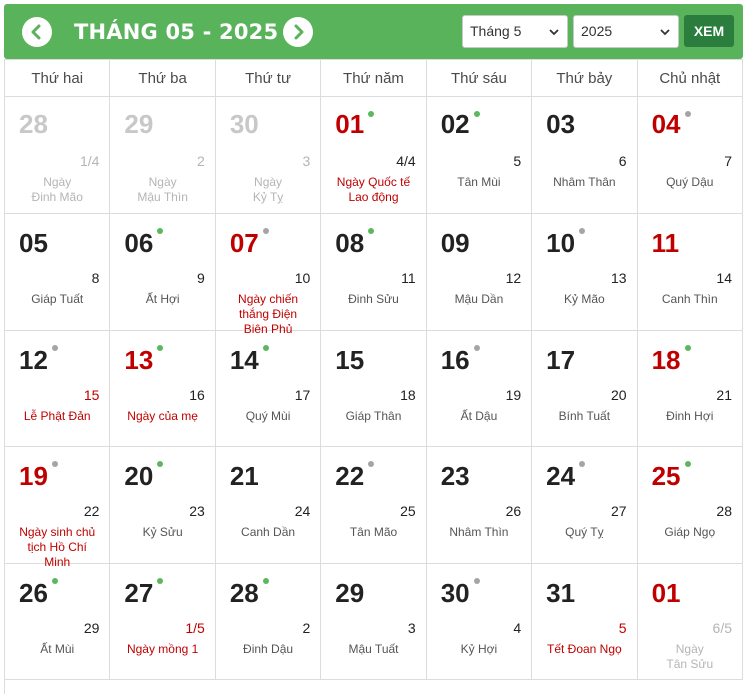  What do you see at coordinates (374, 78) in the screenshot?
I see `weekday-header: Thứ năm` at bounding box center [374, 78].